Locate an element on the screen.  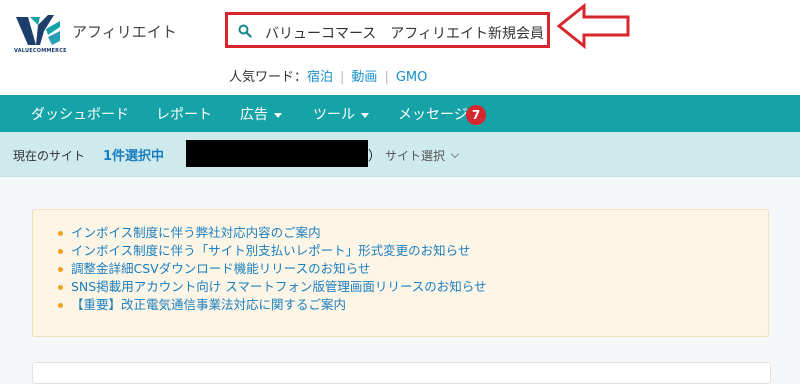
content-card is located at coordinates (401, 373).